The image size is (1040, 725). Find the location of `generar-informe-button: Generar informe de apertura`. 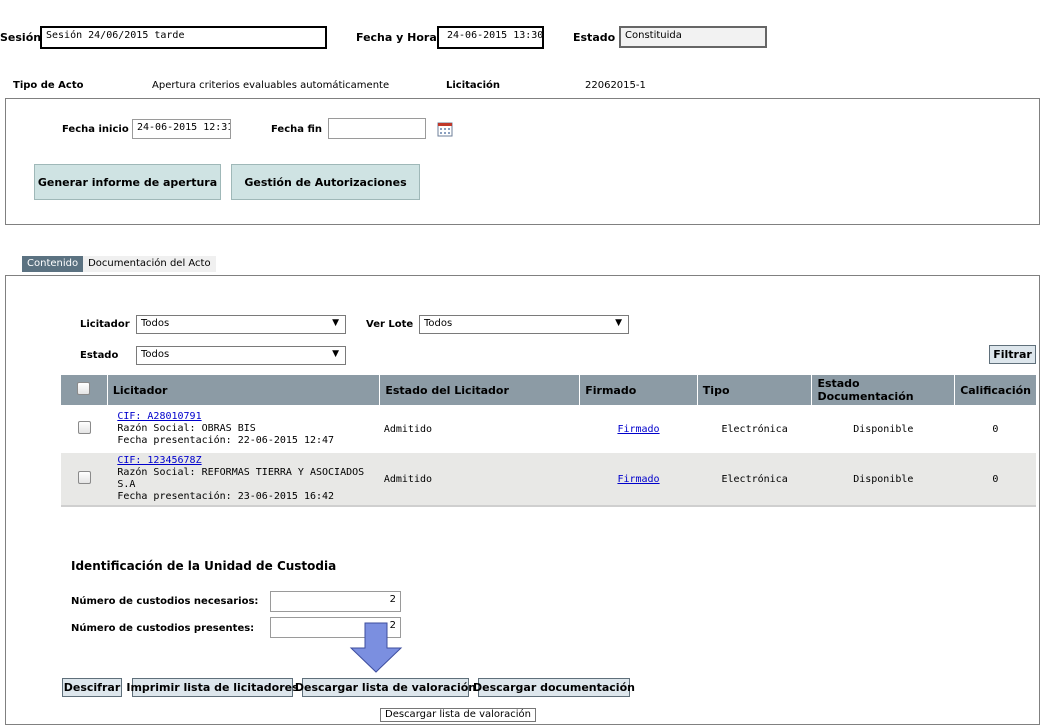

generar-informe-button: Generar informe de apertura is located at coordinates (127, 182).